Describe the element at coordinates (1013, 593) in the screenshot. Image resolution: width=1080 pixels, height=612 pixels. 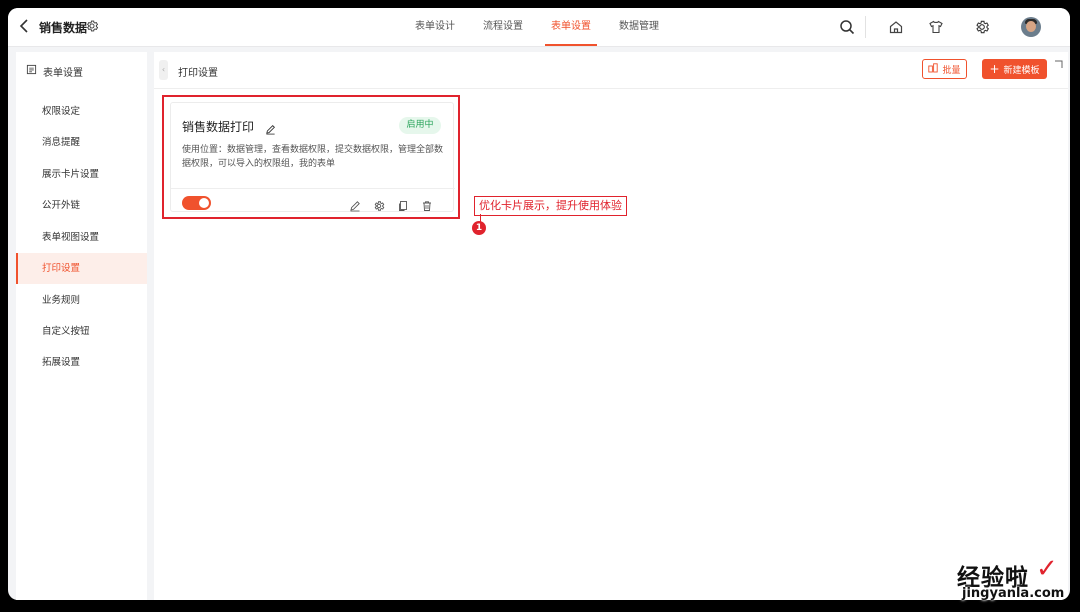
I see `watermark-url: jingyanla.com` at that location.